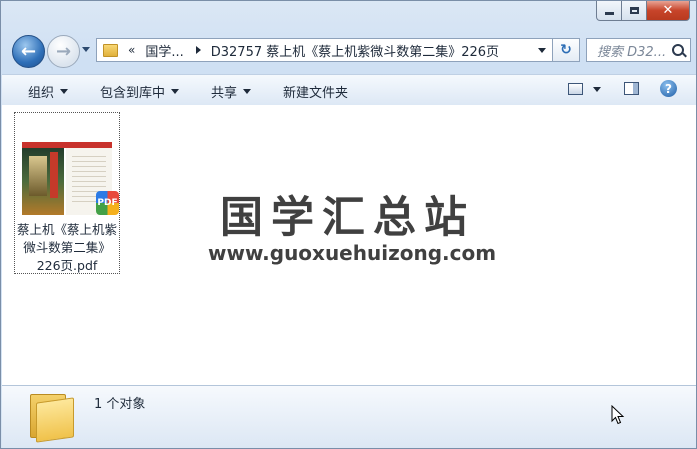 The image size is (697, 449). I want to click on file-name-line-2: 微斗数第二集》, so click(67, 247).